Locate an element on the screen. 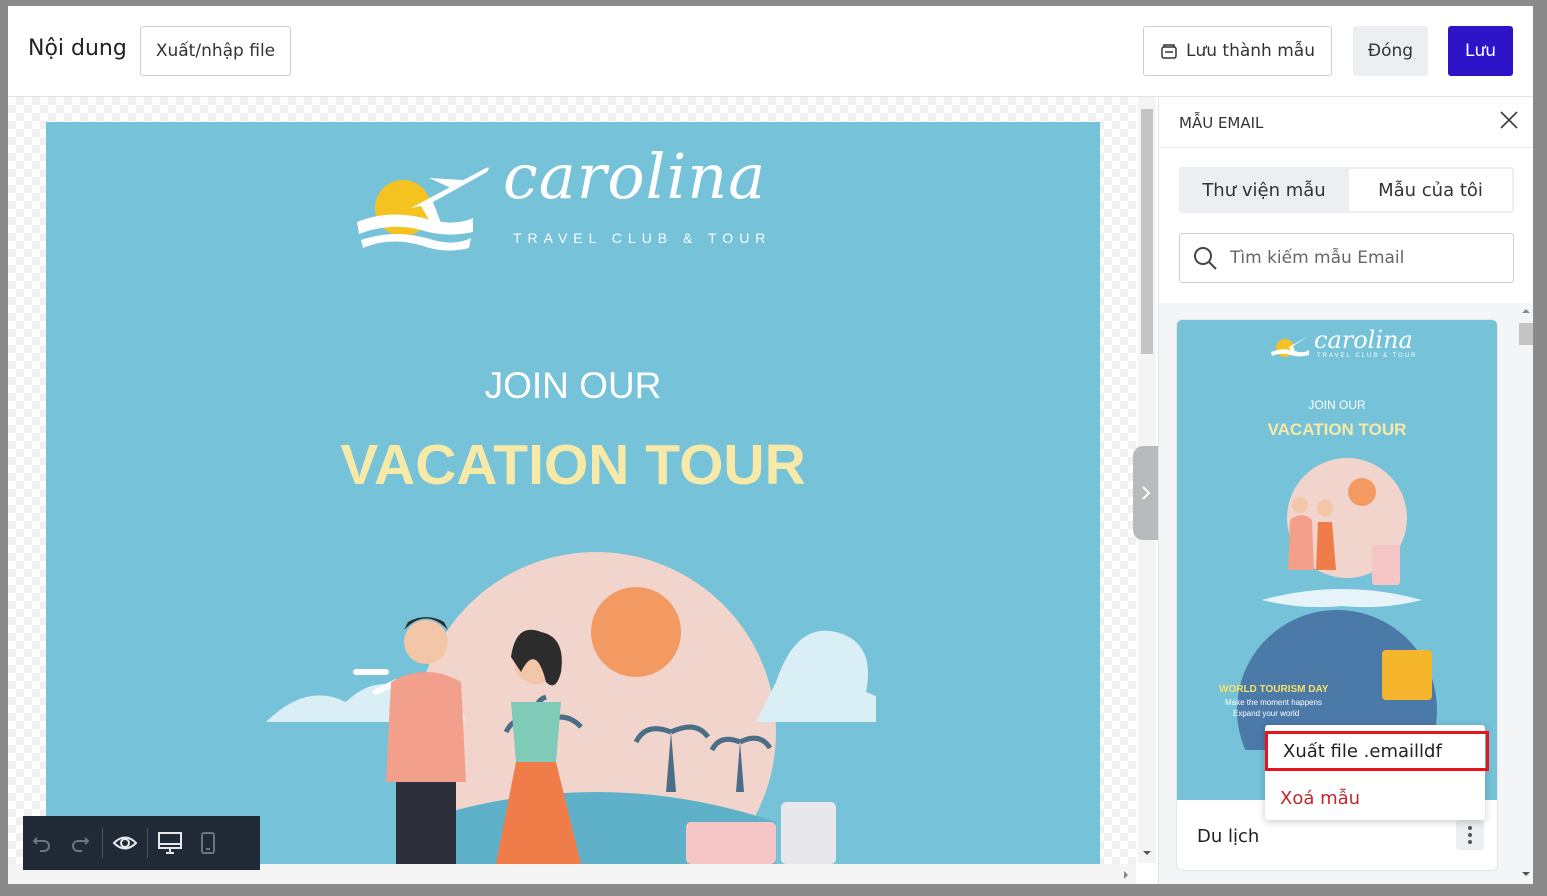 Image resolution: width=1547 pixels, height=896 pixels. redo-icon is located at coordinates (81, 844).